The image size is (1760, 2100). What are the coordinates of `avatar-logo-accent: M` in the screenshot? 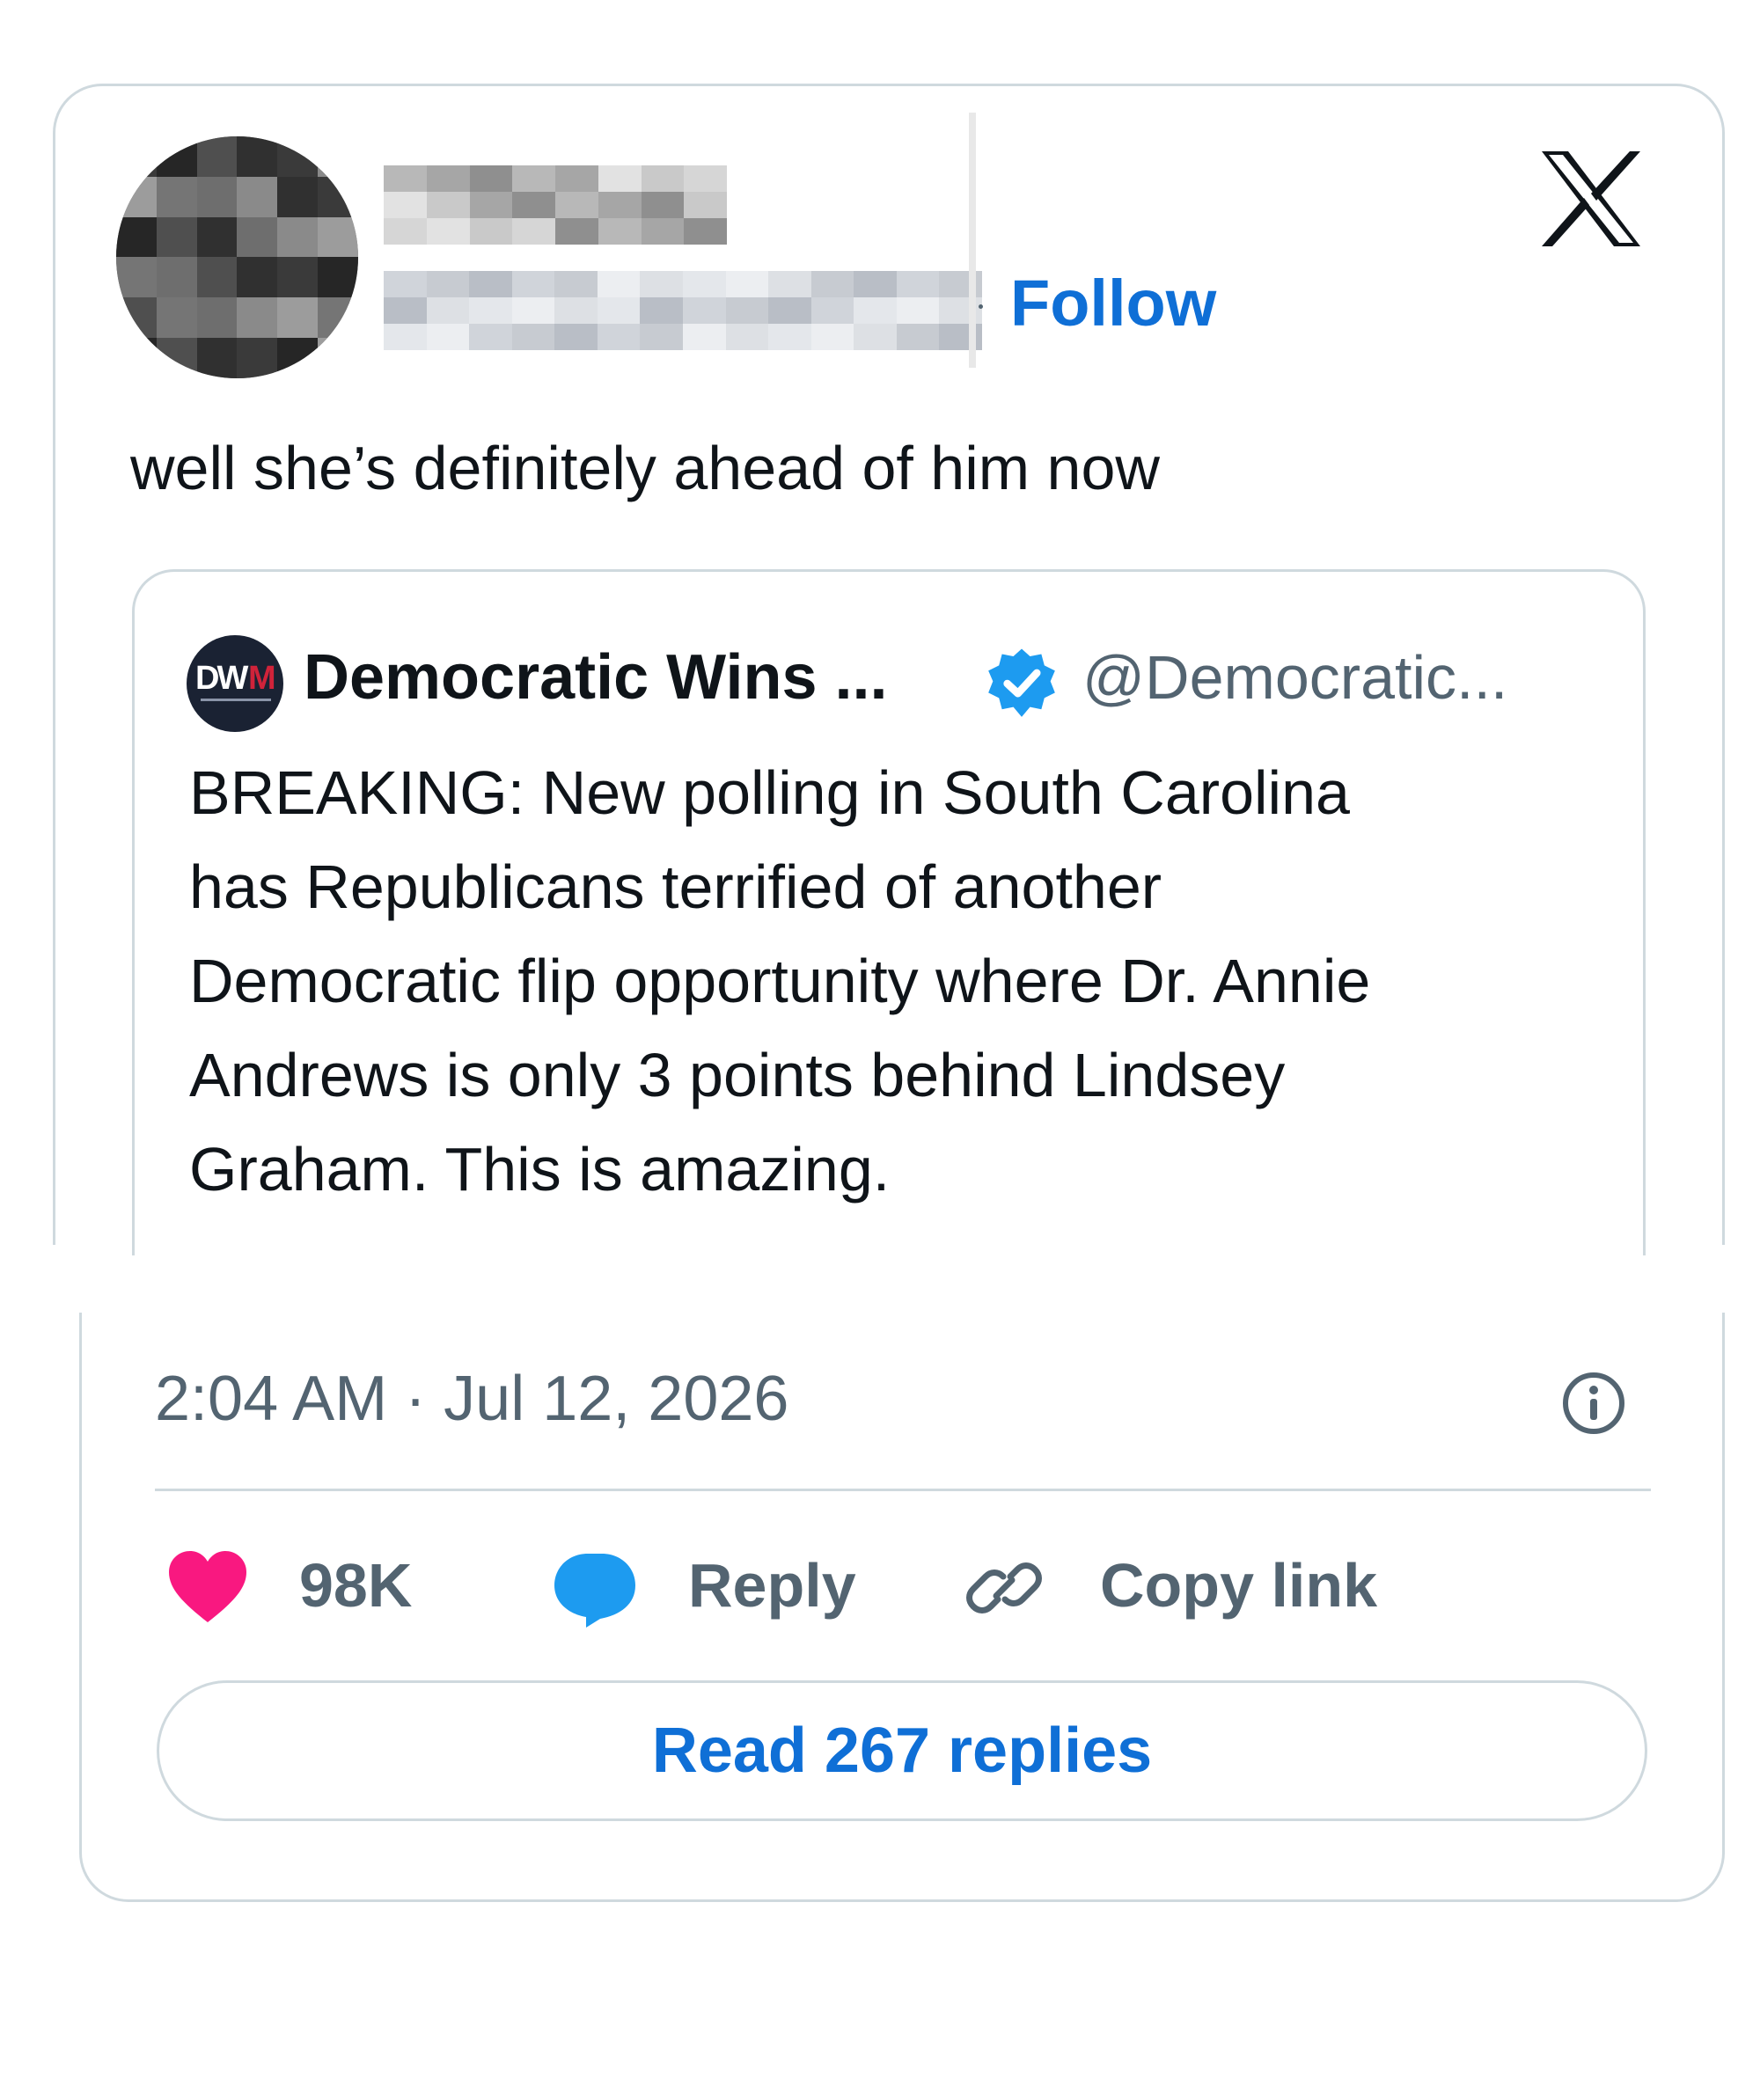 It's located at (262, 678).